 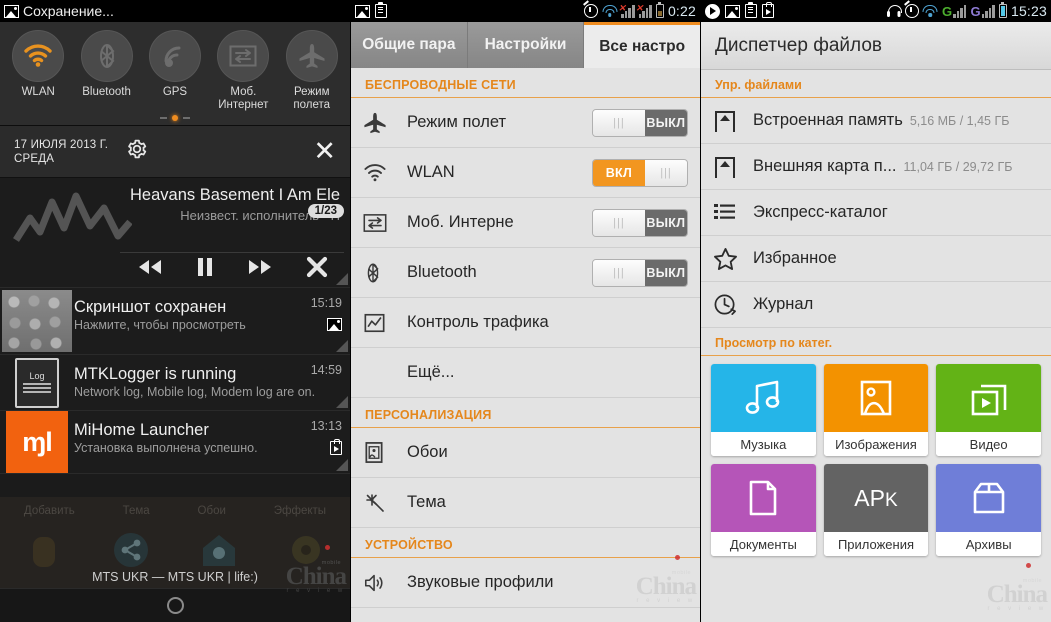 I want to click on category-tile-documents: Документы, so click(x=763, y=510).